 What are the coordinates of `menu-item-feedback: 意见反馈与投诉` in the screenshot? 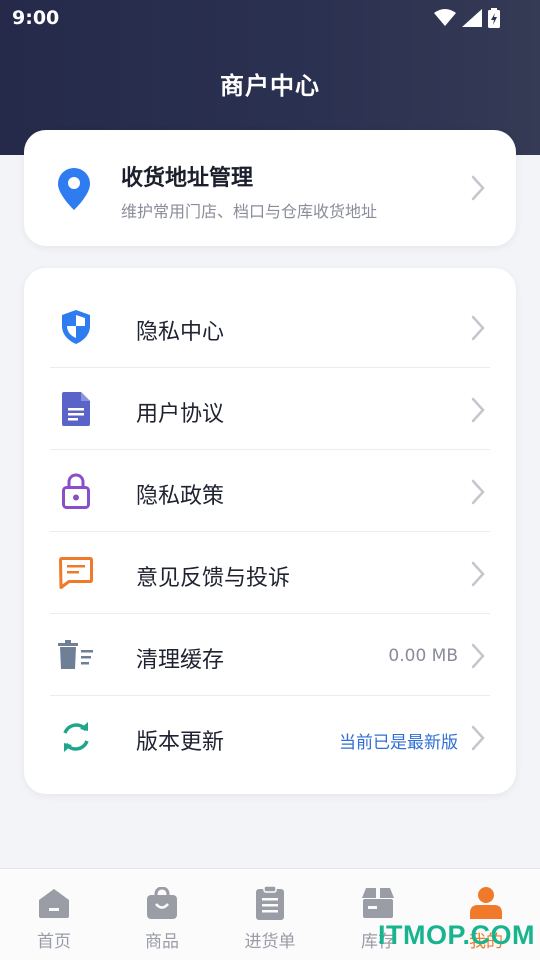 It's located at (270, 573).